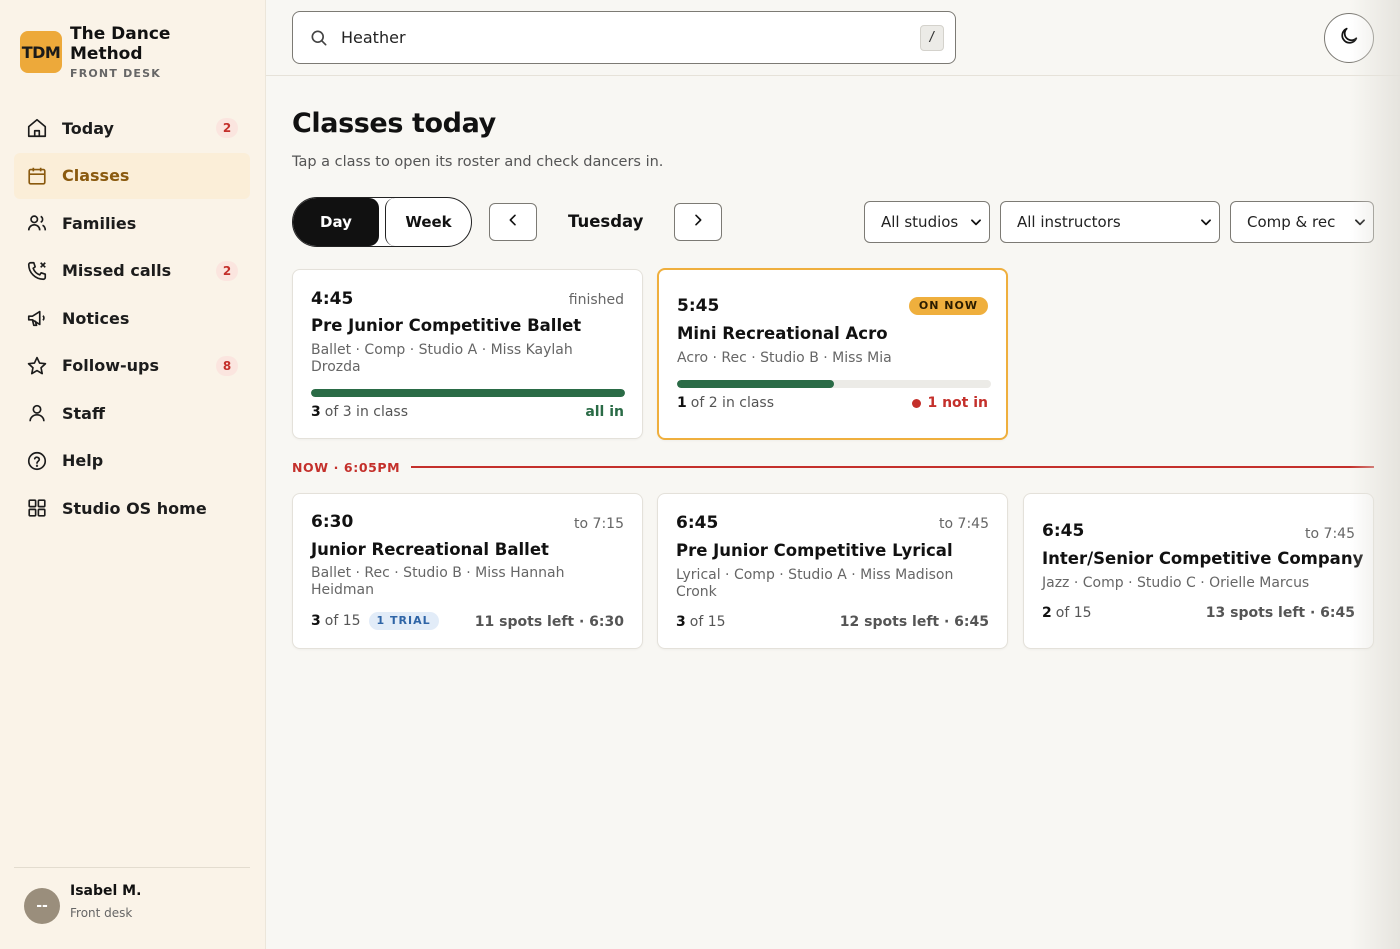 The height and width of the screenshot is (949, 1400). What do you see at coordinates (37, 461) in the screenshot?
I see `help-icon` at bounding box center [37, 461].